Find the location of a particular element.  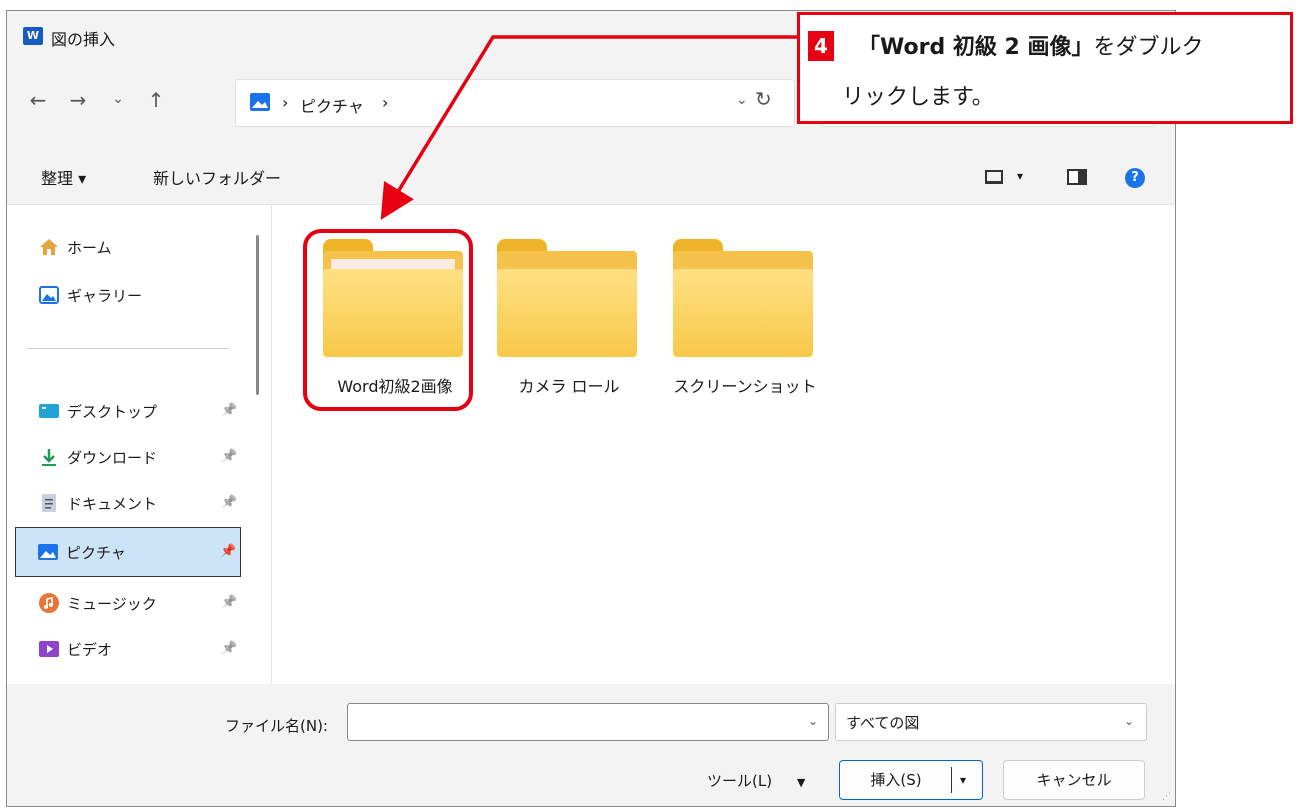

tools-label: ツール(L) is located at coordinates (740, 781).